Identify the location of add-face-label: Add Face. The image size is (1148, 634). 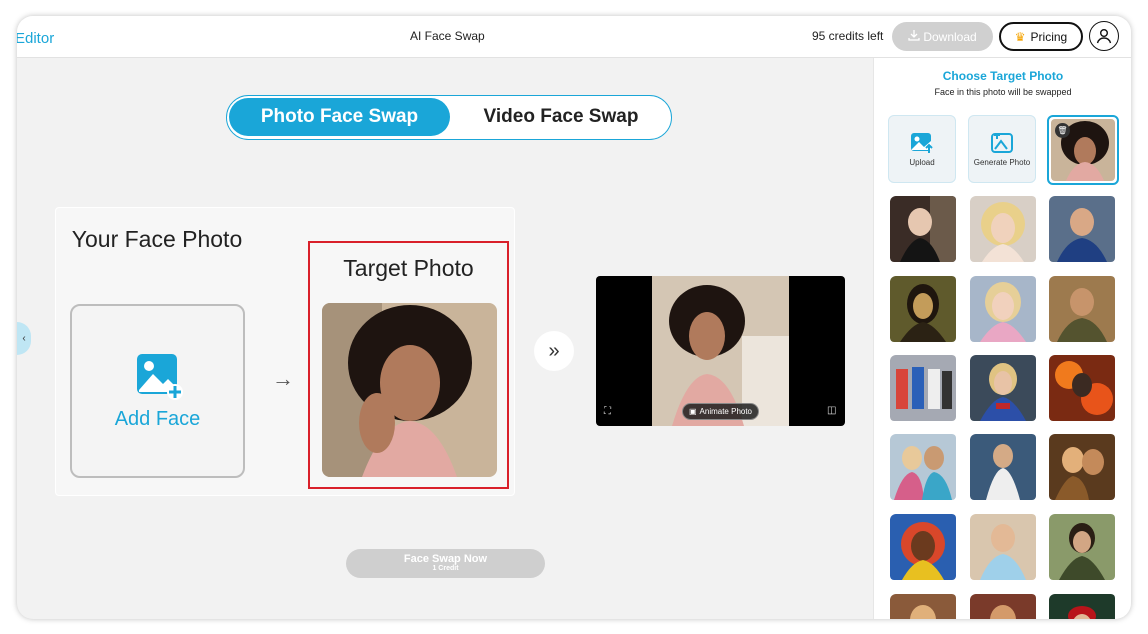
(157, 419).